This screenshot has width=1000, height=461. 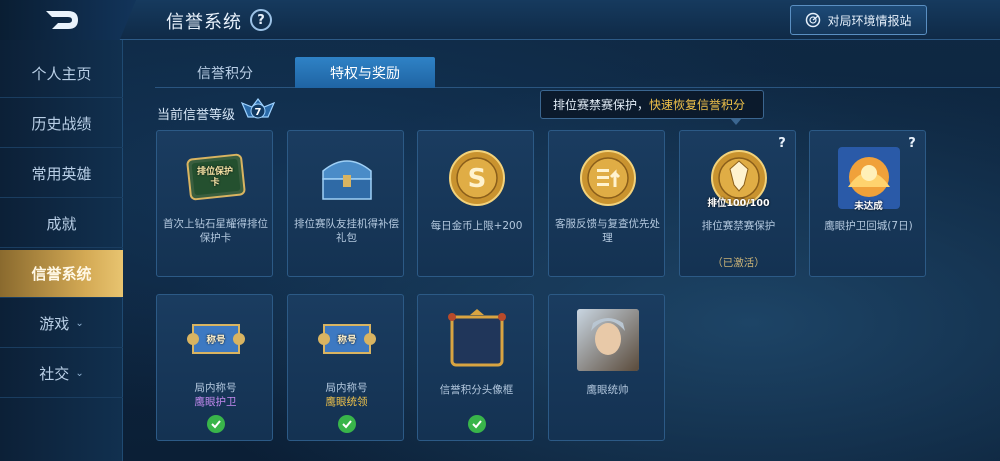 I want to click on reward-card-afk-compensation: 排位赛队友挂机得补偿礼包, so click(x=345, y=203).